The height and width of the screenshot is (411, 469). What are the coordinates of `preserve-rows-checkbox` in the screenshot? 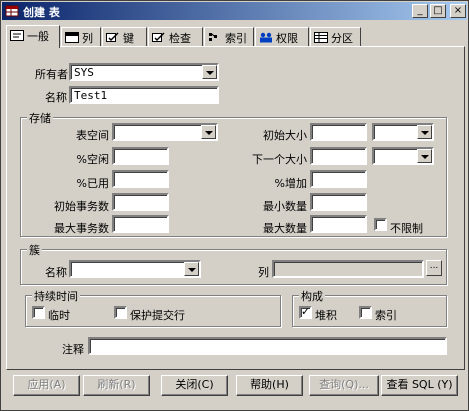 It's located at (120, 312).